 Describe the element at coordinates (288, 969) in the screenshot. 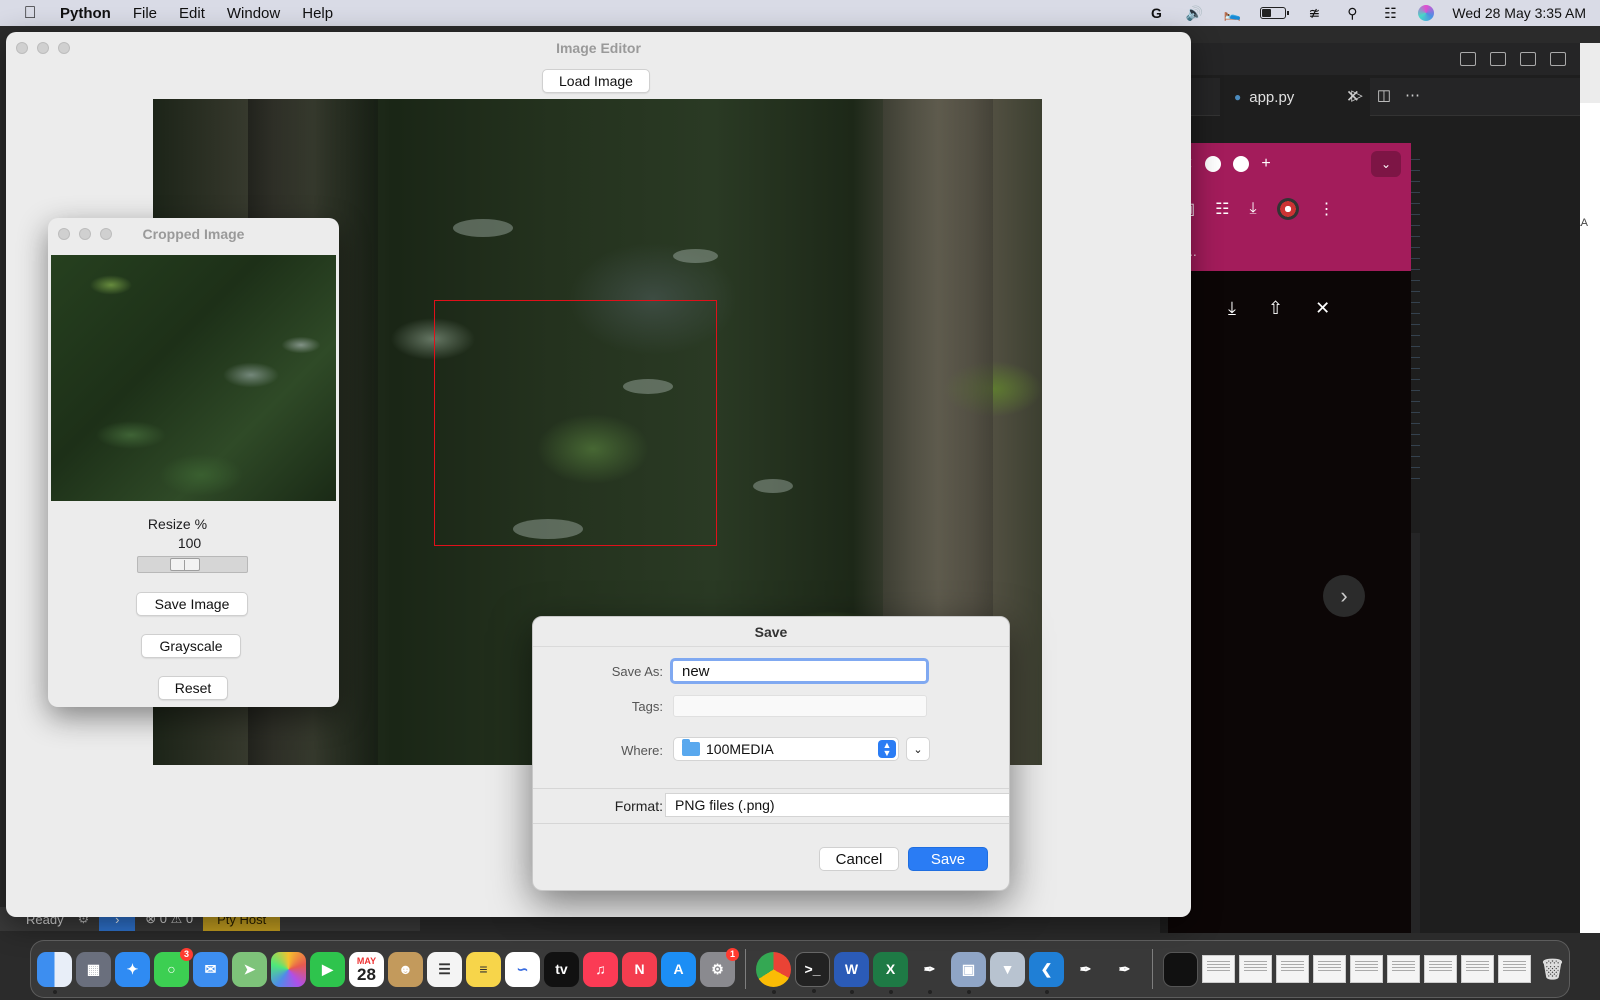

I see `photos-icon` at that location.